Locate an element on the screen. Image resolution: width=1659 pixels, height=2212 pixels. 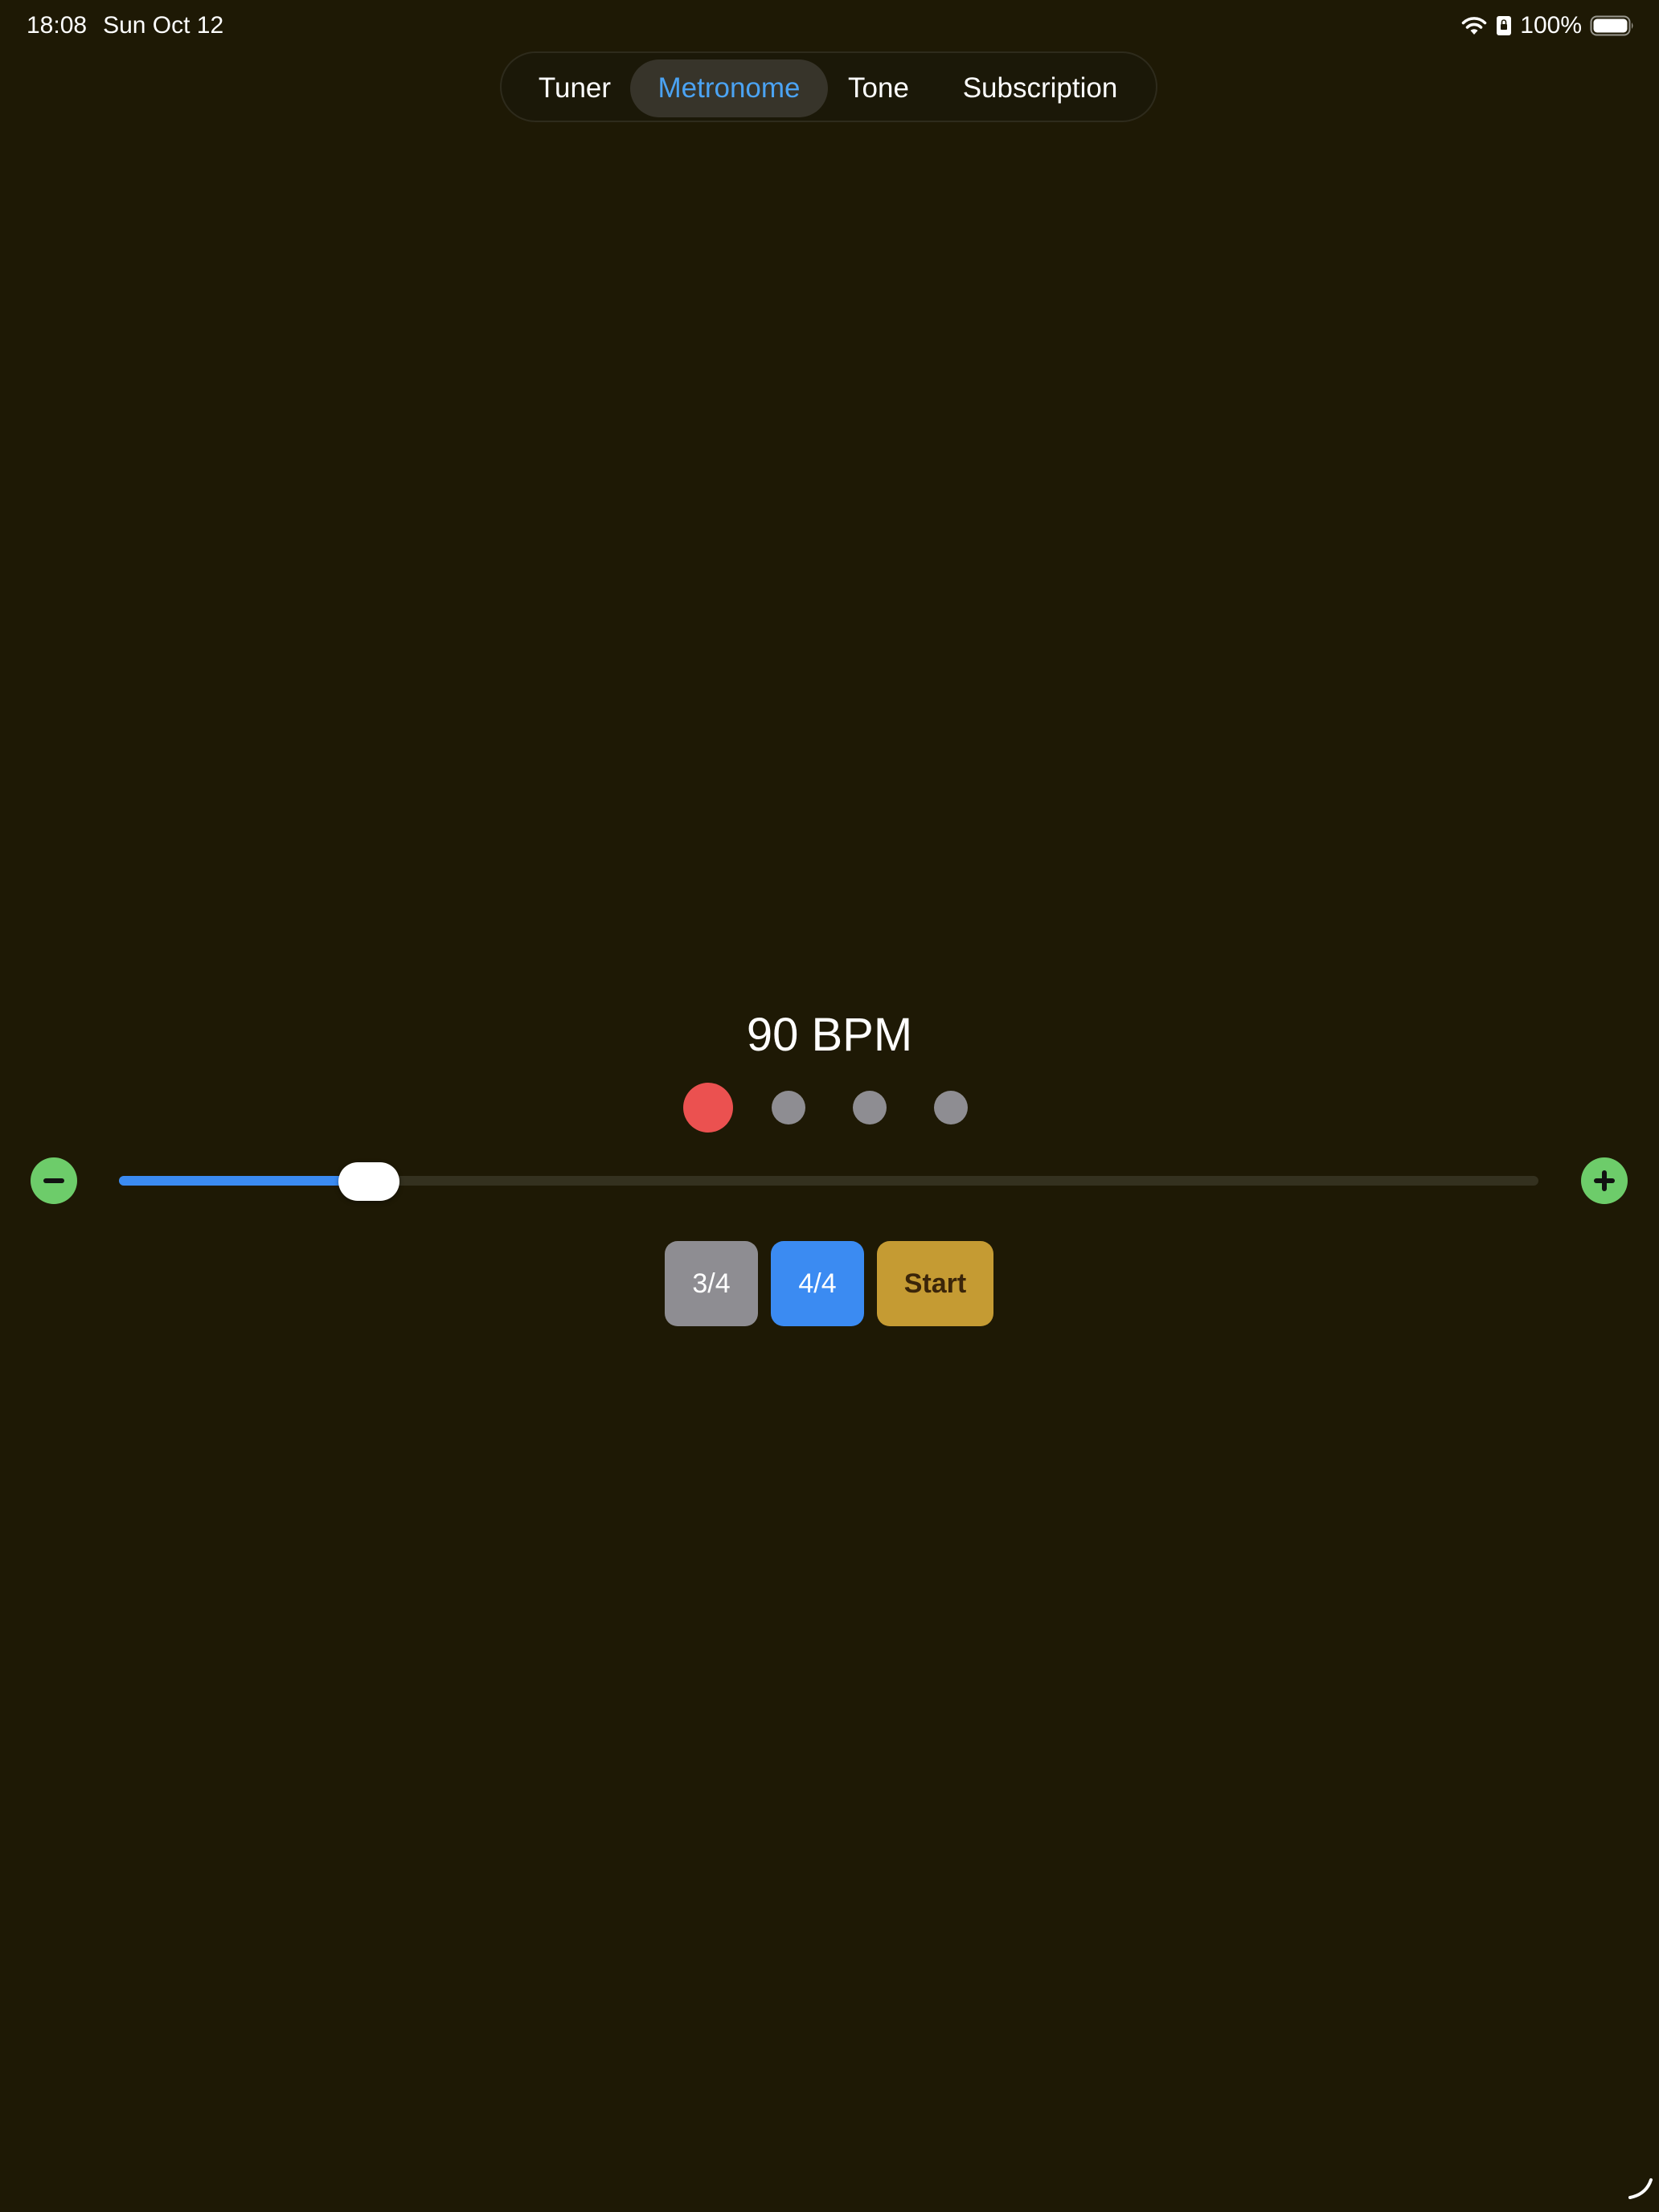
minus-icon is located at coordinates (53, 1180).